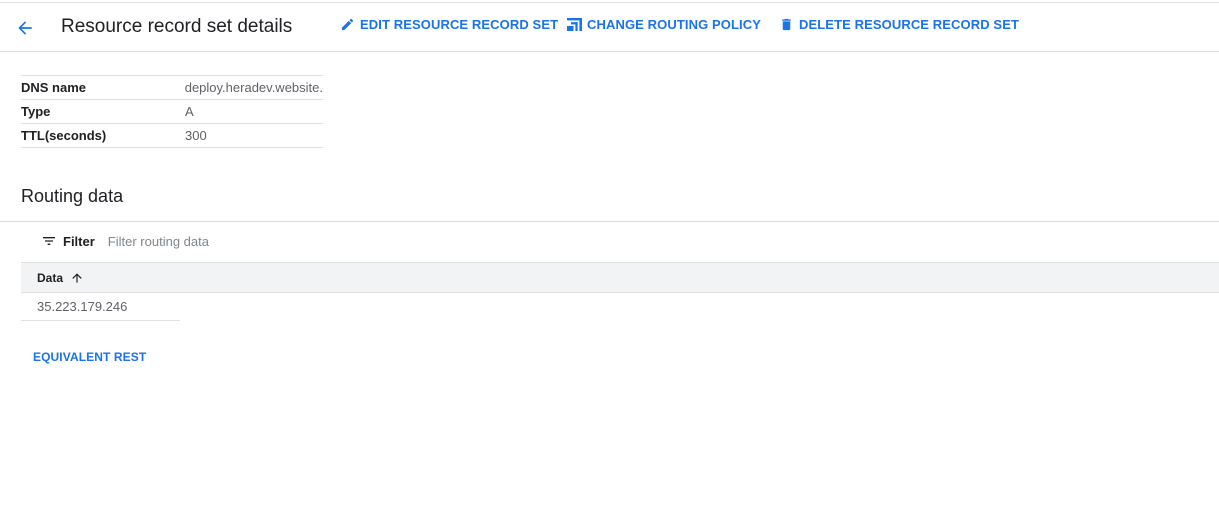 The height and width of the screenshot is (525, 1219). I want to click on delete-record-set-label: DELETE RESOURCE RECORD SET, so click(909, 24).